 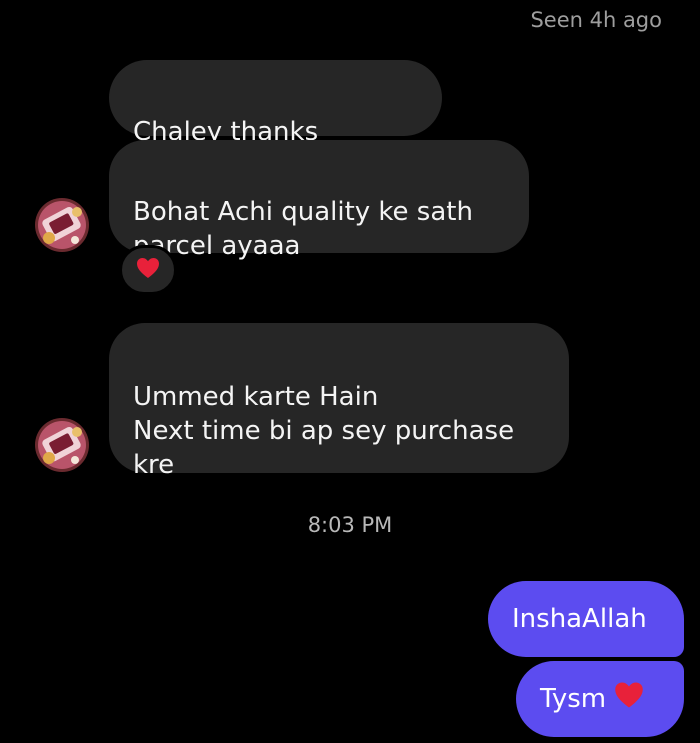 What do you see at coordinates (303, 229) in the screenshot?
I see `message-text: Bohat Achi quality ke sath parcel ayaaa` at bounding box center [303, 229].